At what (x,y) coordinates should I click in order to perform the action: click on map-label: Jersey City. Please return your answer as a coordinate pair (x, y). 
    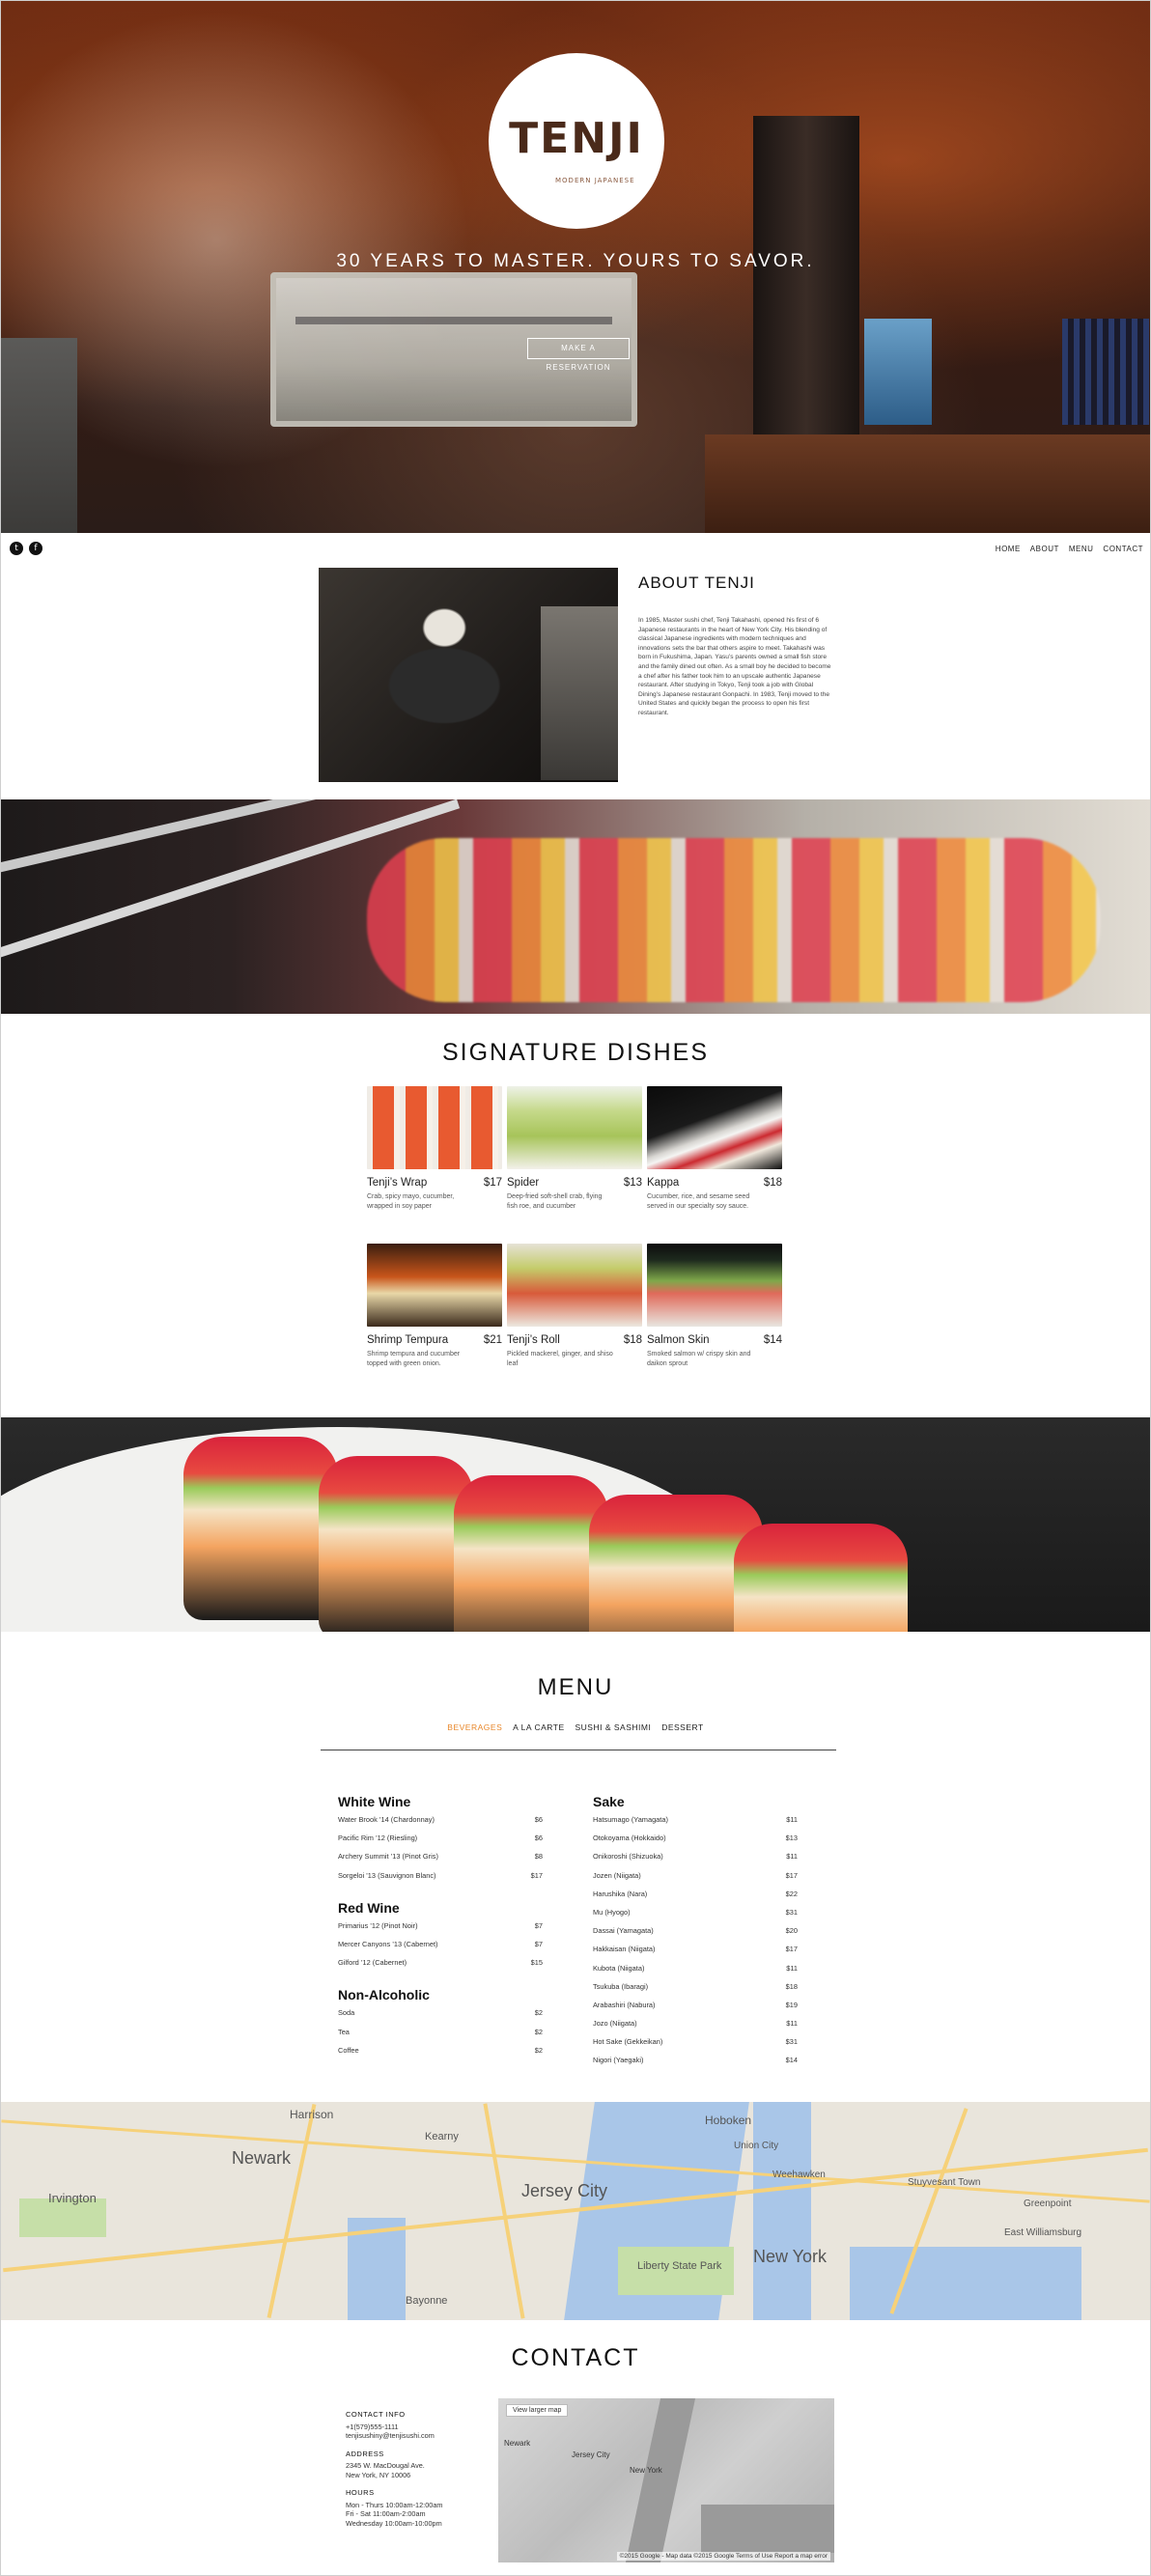
    Looking at the image, I should click on (591, 2455).